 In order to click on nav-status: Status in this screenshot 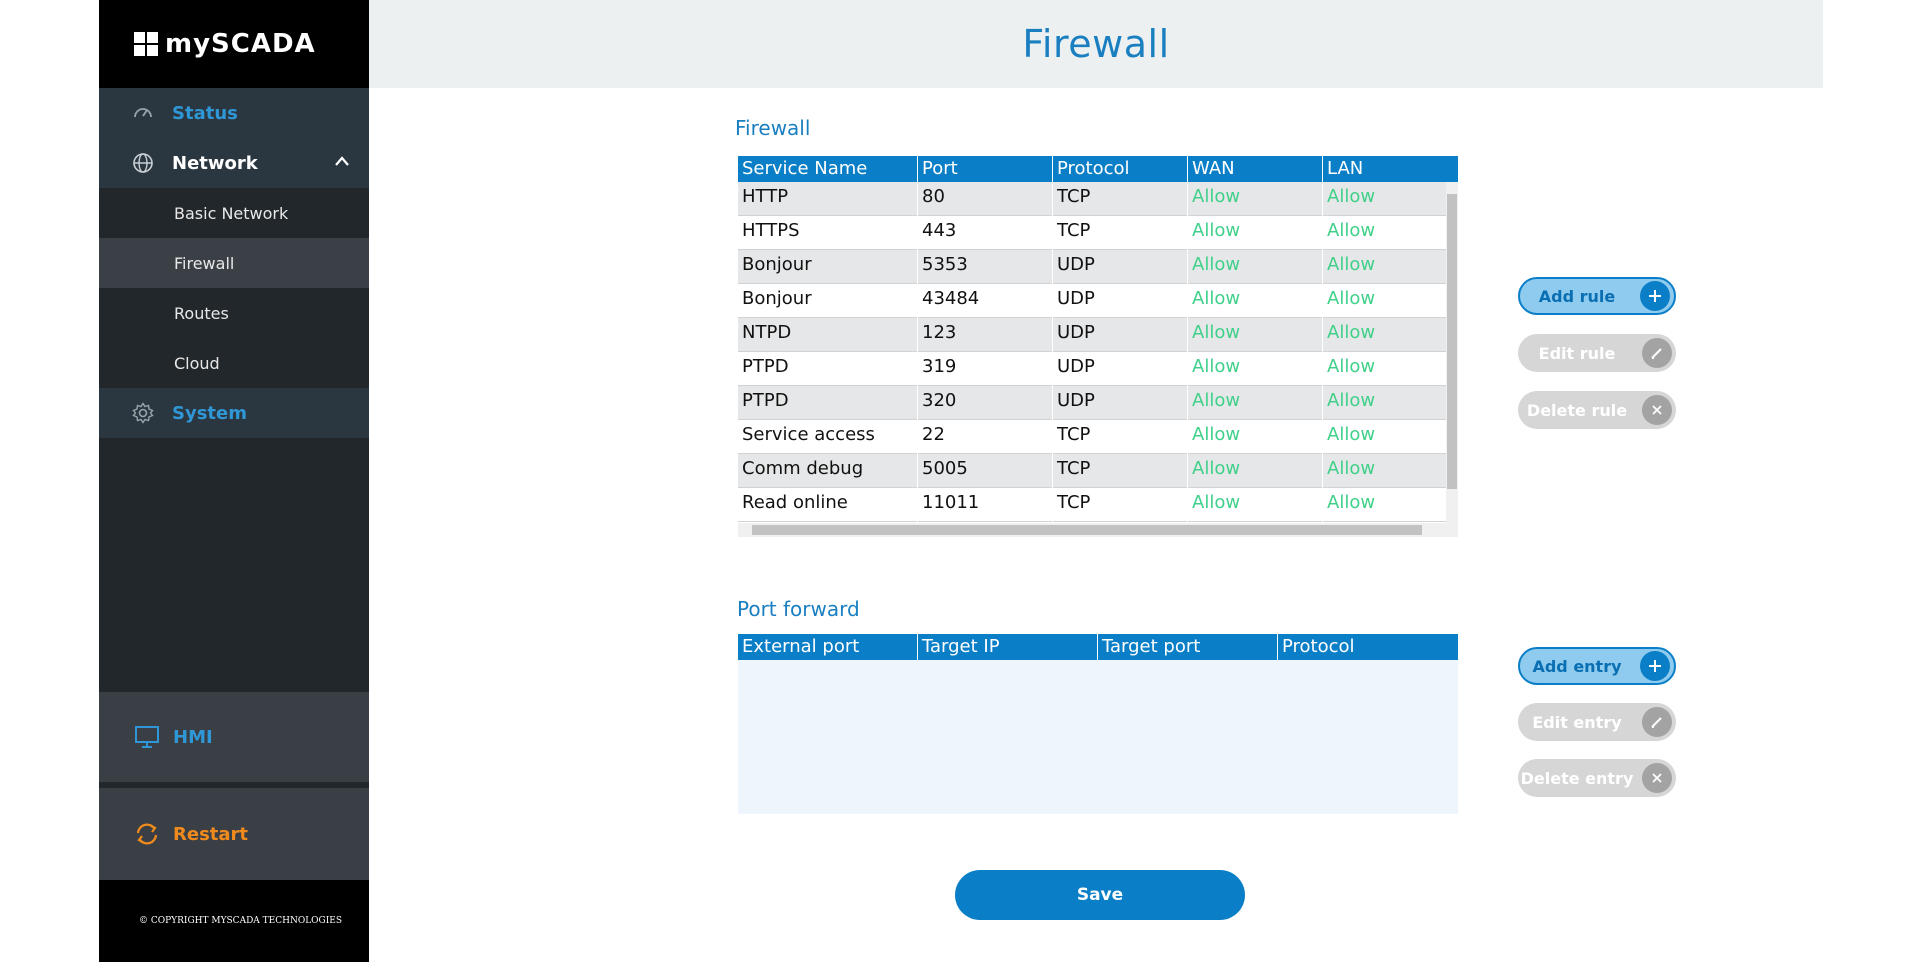, I will do `click(234, 113)`.